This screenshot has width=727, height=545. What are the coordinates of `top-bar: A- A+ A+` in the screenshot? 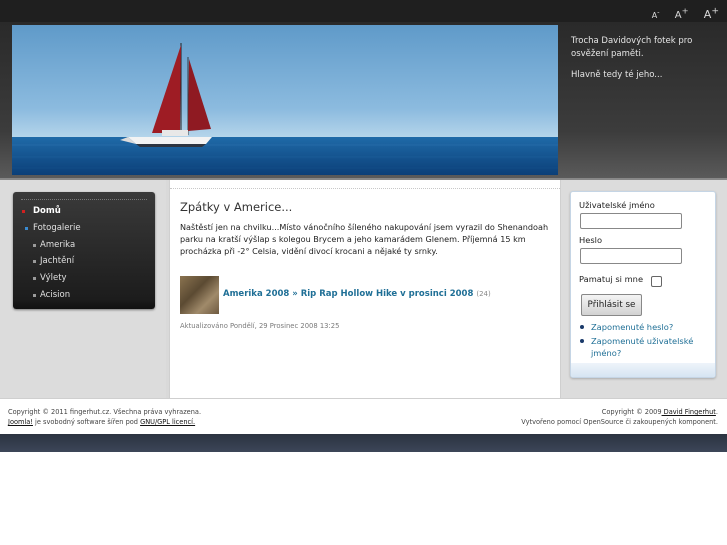 It's located at (363, 11).